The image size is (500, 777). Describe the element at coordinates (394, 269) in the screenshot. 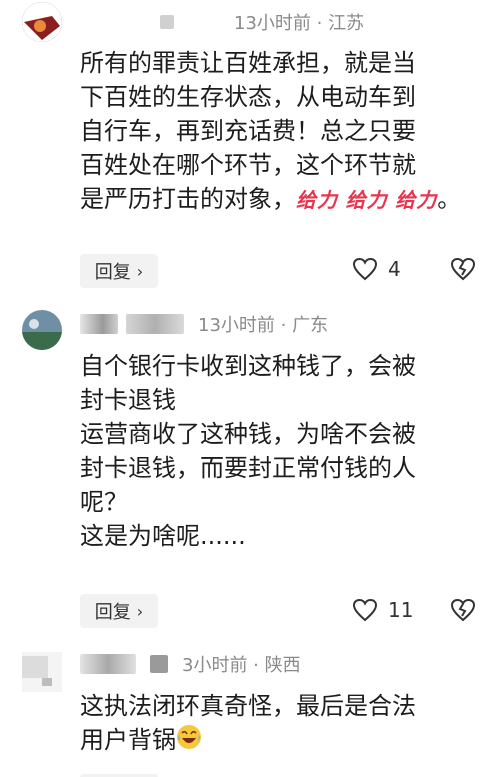

I see `like-count: 4` at that location.